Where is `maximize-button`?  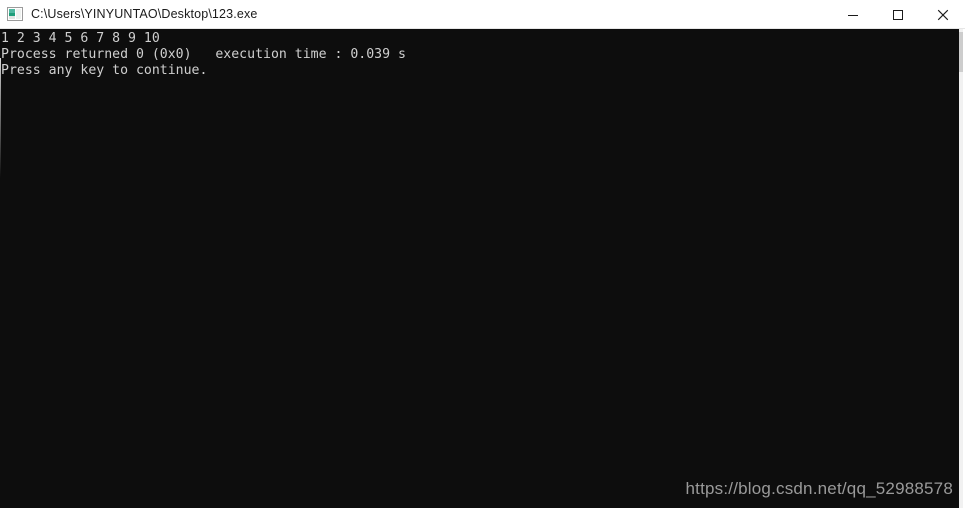 maximize-button is located at coordinates (897, 14).